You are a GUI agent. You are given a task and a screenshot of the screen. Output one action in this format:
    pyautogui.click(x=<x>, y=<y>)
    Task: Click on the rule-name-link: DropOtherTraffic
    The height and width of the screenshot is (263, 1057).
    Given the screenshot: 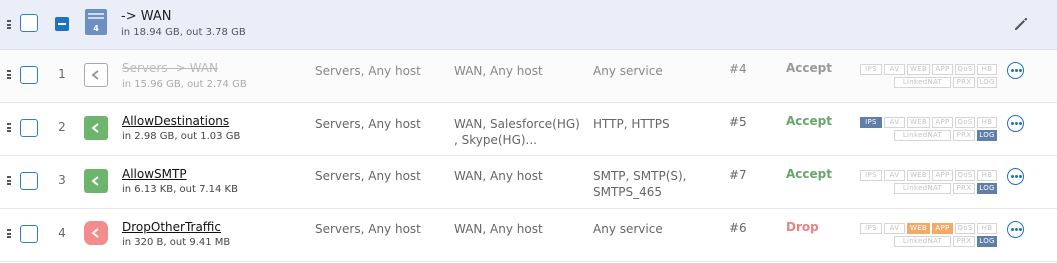 What is the action you would take?
    pyautogui.click(x=171, y=227)
    